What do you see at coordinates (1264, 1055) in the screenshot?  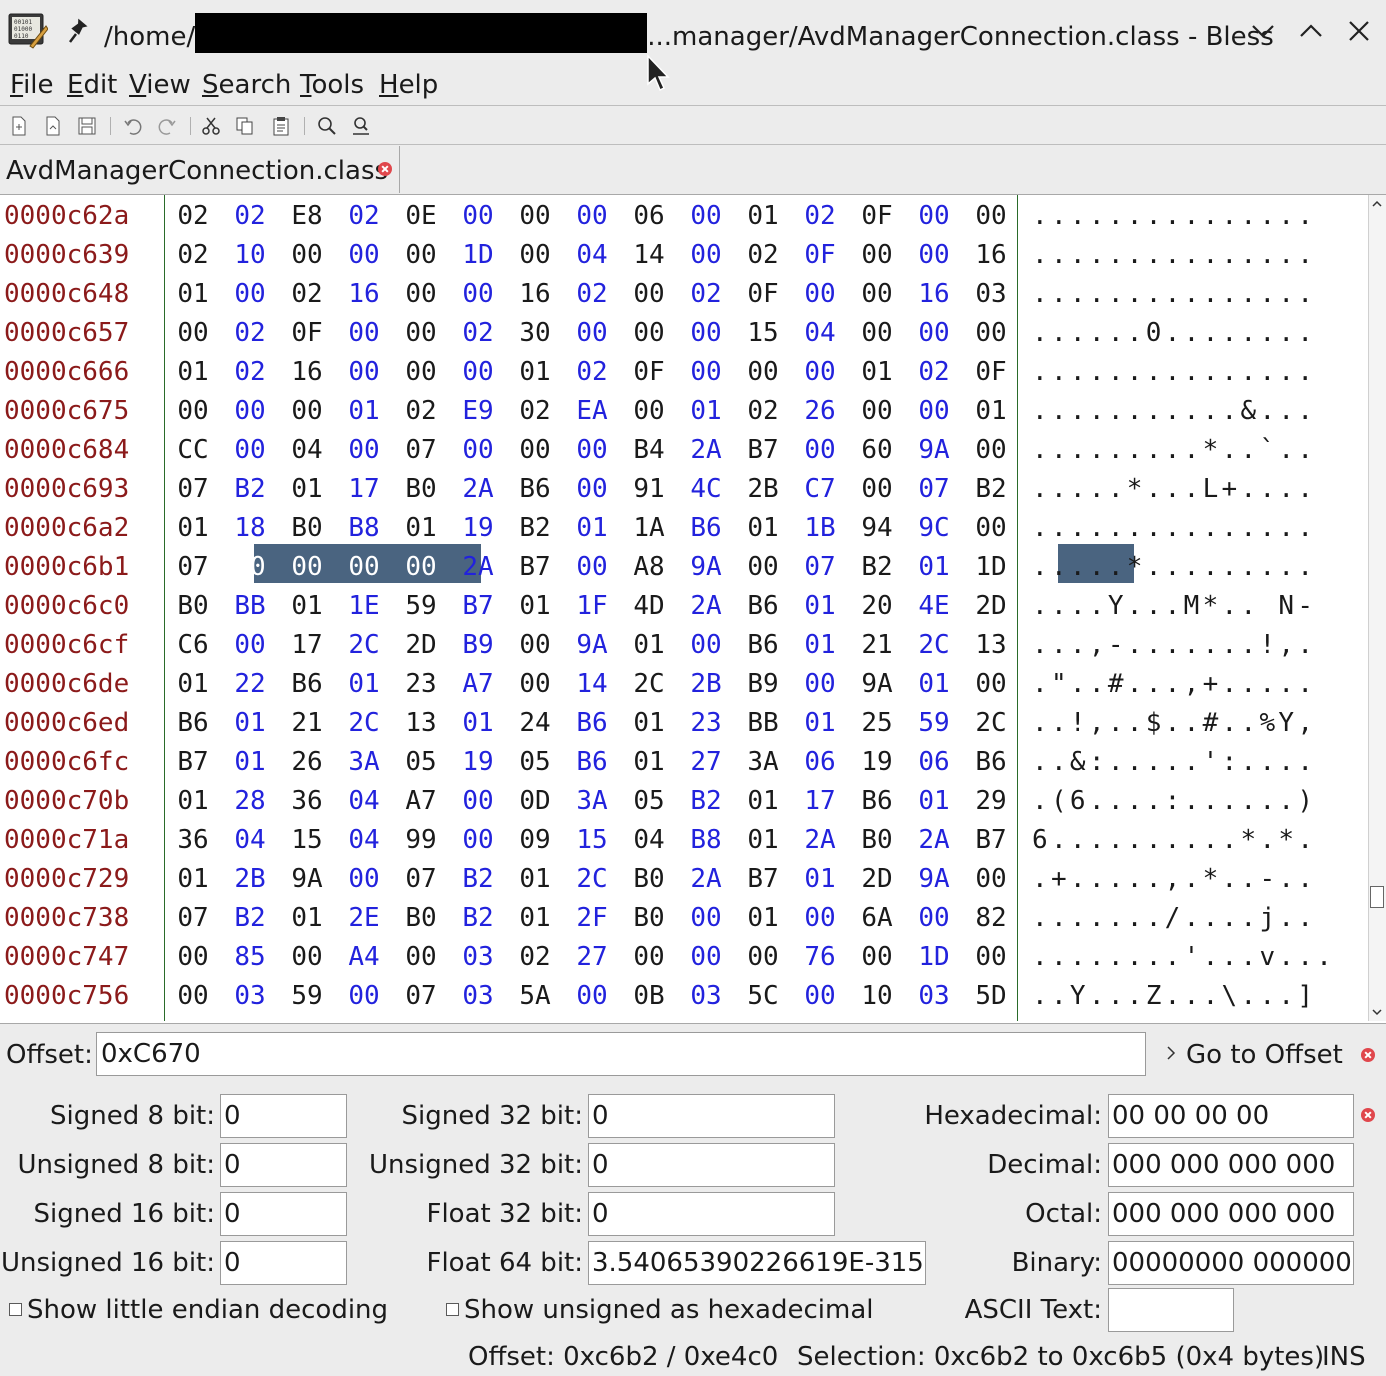 I see `go-to-offset-button: Go to Offset` at bounding box center [1264, 1055].